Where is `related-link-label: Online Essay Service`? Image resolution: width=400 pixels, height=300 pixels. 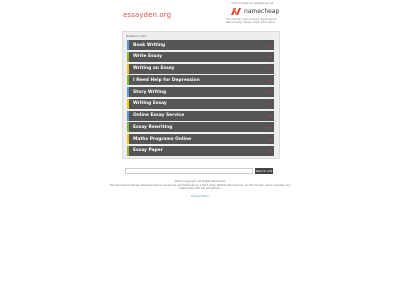
related-link-label: Online Essay Service is located at coordinates (159, 116).